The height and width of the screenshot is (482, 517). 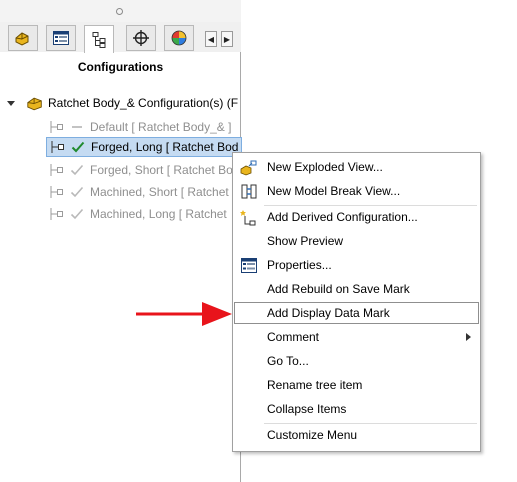 What do you see at coordinates (184, 314) in the screenshot?
I see `annotation-arrow` at bounding box center [184, 314].